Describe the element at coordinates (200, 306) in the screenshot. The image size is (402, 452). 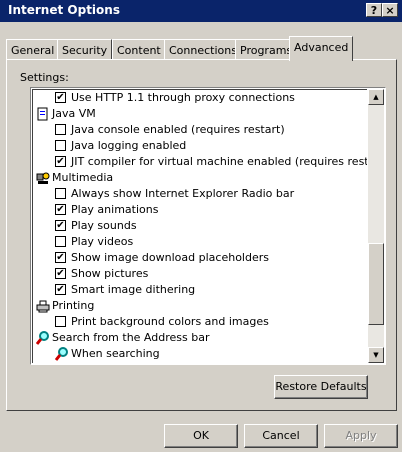
I see `tree-category: Printing` at that location.